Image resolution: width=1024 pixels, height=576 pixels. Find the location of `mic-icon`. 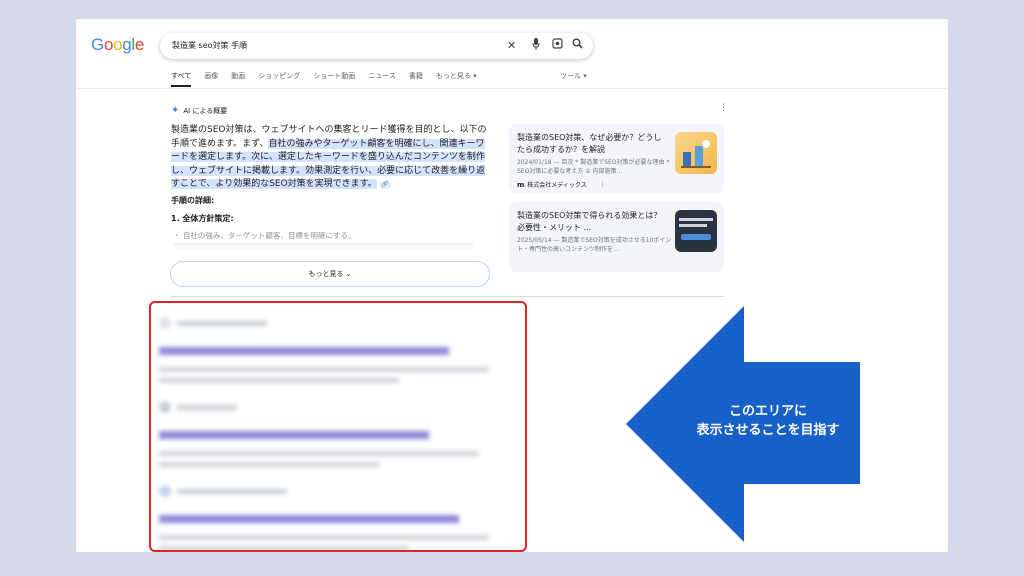

mic-icon is located at coordinates (536, 46).